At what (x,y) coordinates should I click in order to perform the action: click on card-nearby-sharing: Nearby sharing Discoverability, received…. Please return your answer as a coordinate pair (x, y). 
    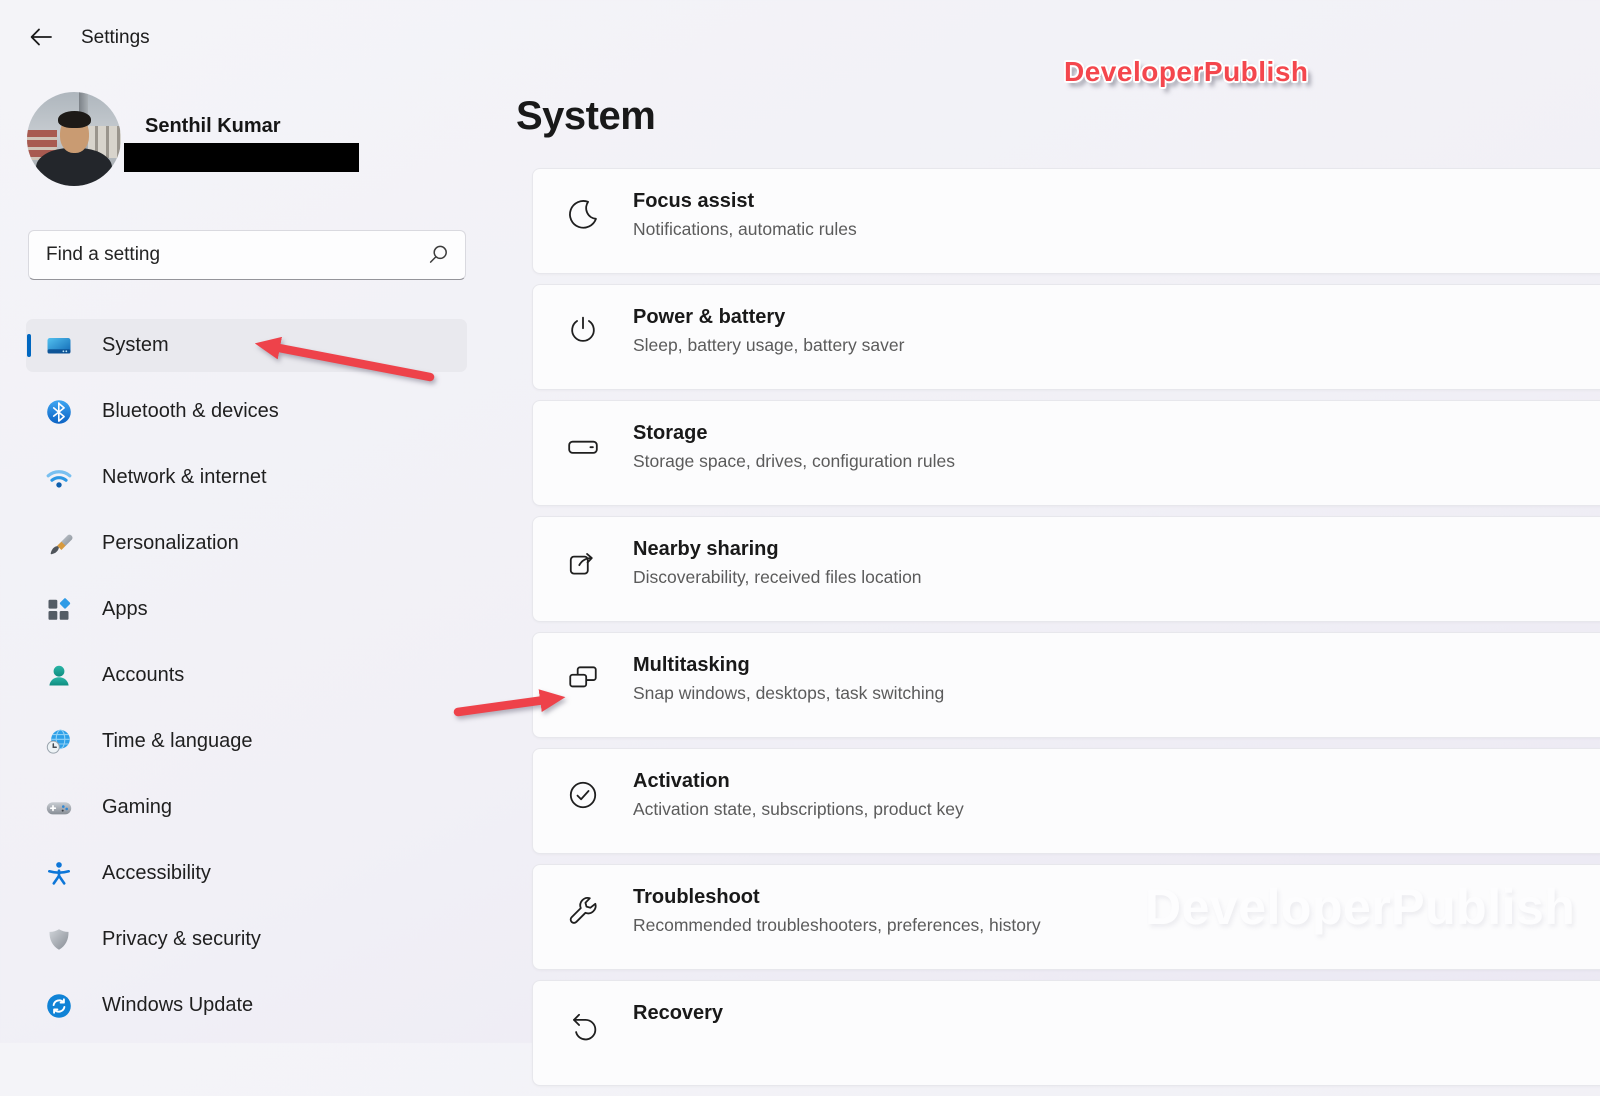
    Looking at the image, I should click on (1066, 569).